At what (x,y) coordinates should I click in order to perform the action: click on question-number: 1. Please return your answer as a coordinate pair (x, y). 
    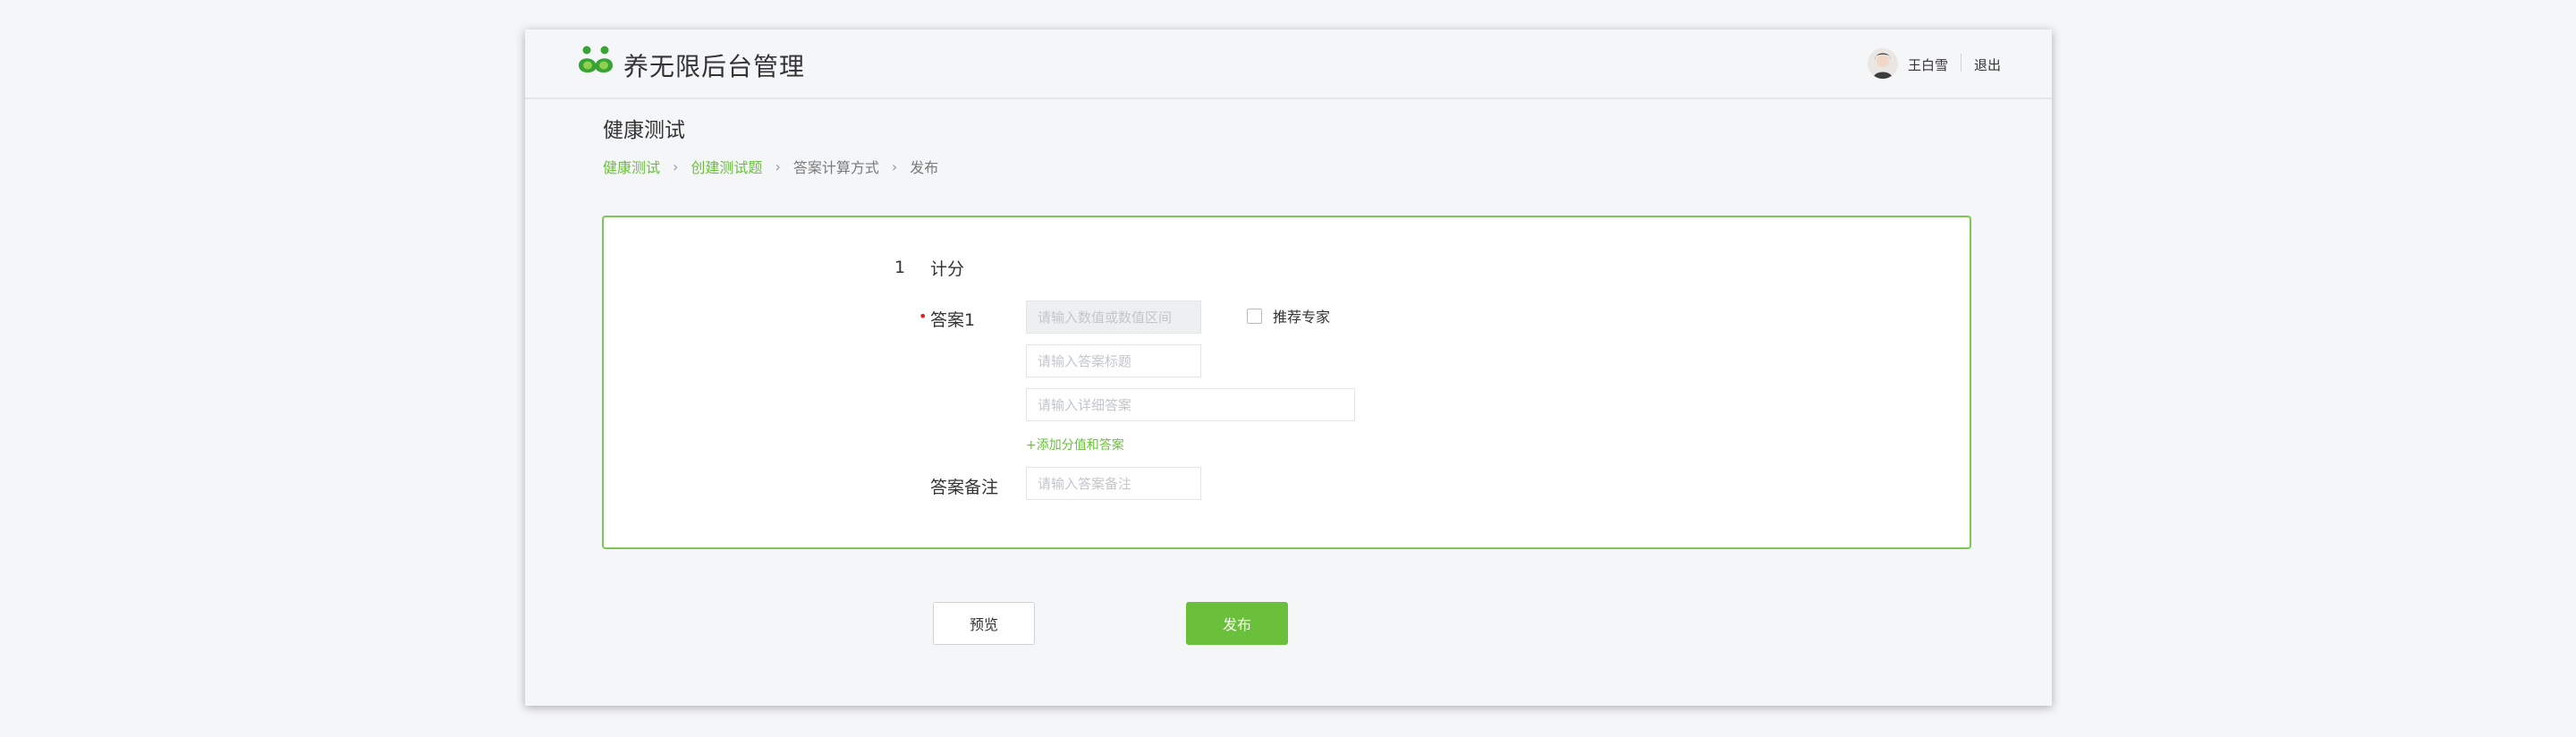
    Looking at the image, I should click on (900, 267).